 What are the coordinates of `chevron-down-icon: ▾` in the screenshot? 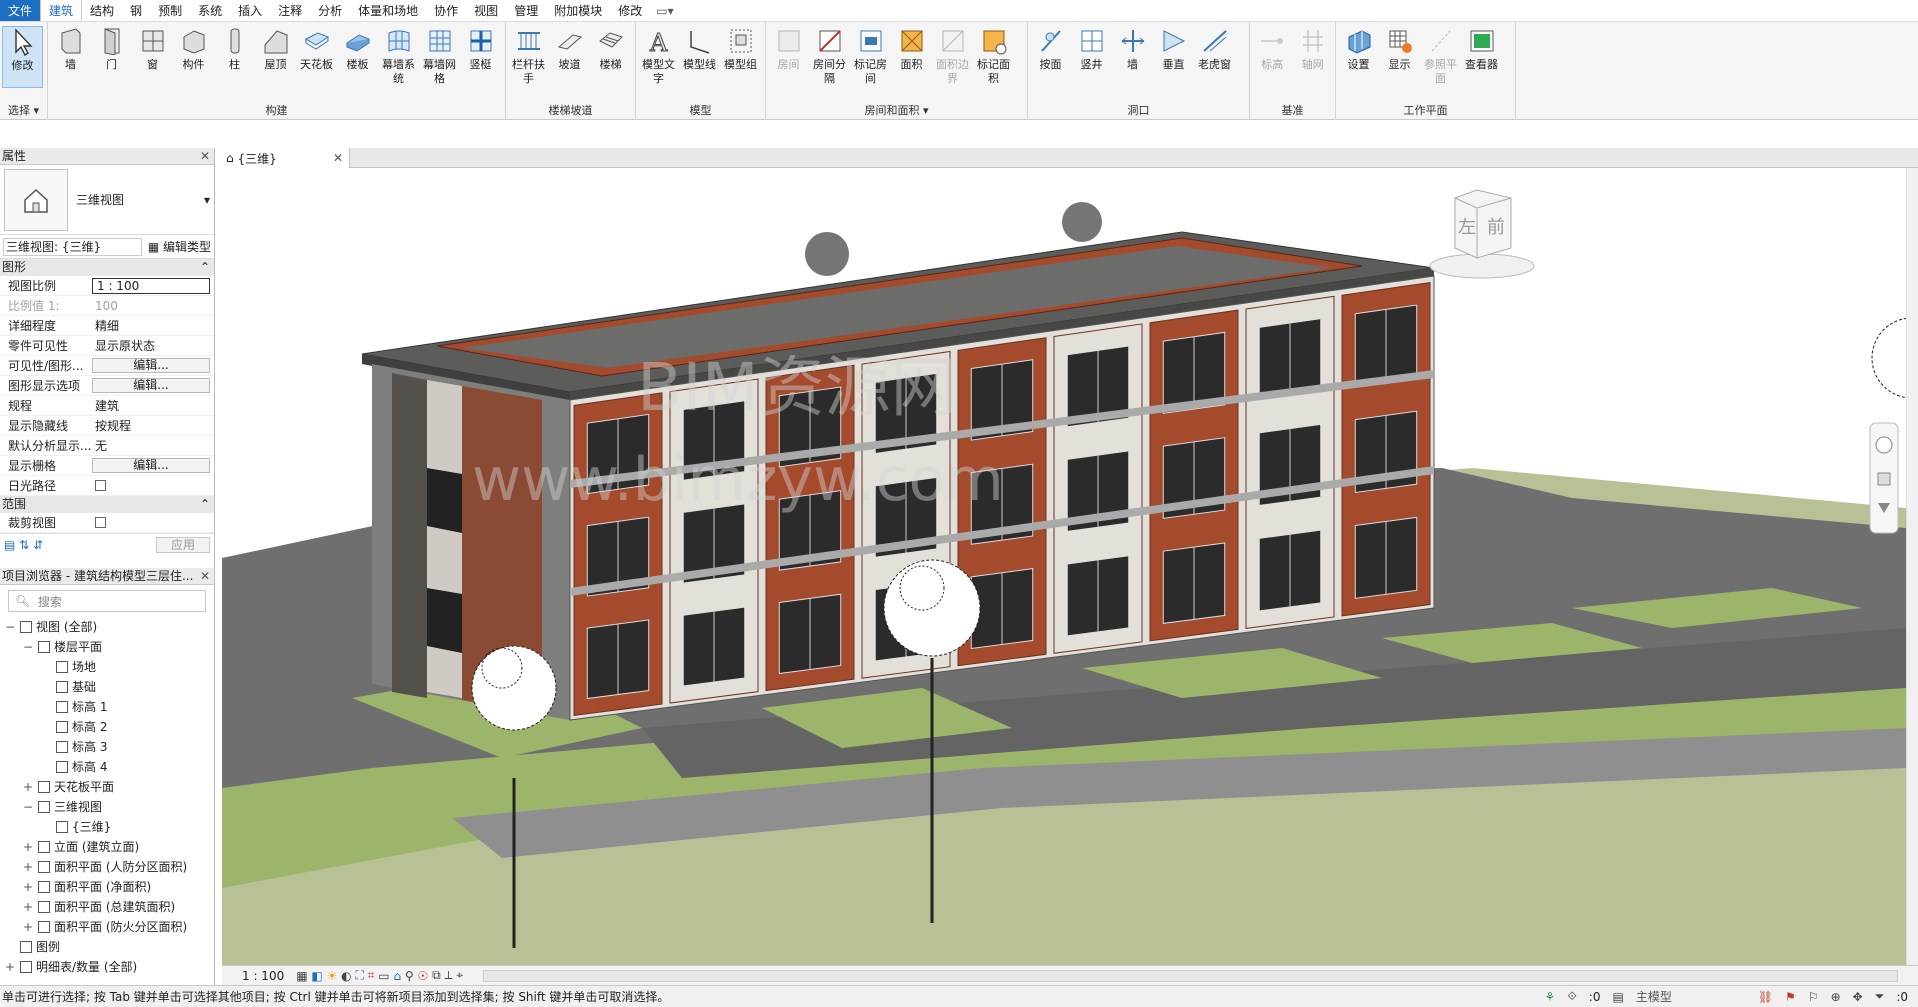 It's located at (207, 200).